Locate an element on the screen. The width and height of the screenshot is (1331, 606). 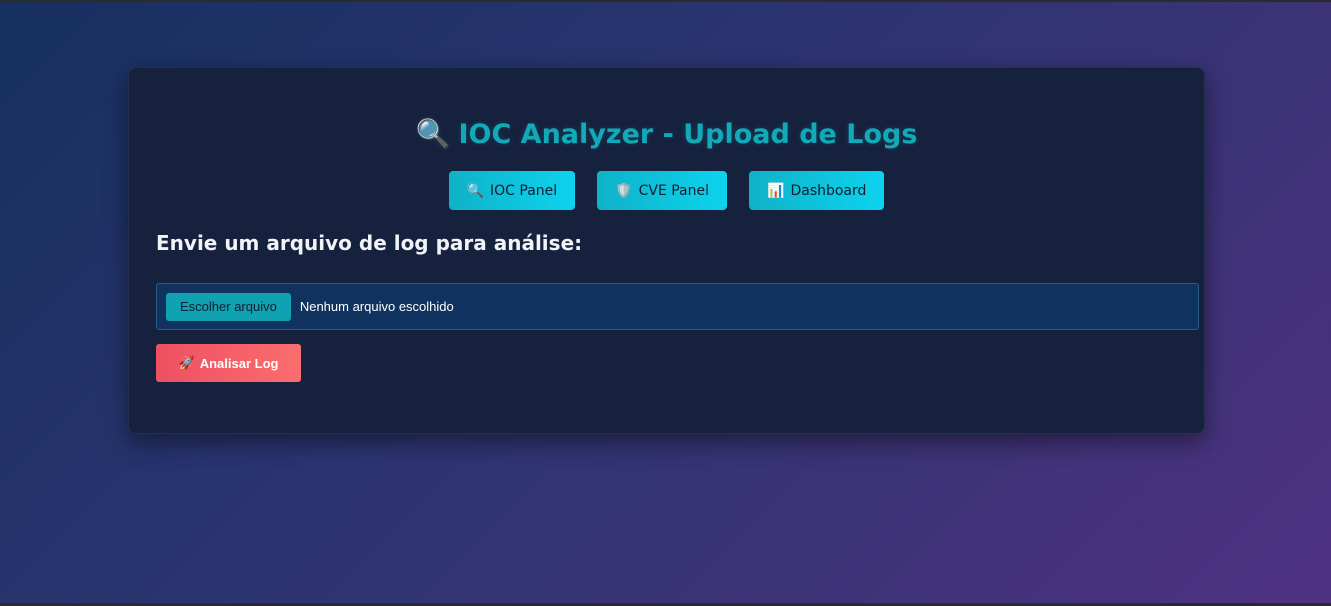
analyze-log-label: Analisar Log is located at coordinates (239, 363).